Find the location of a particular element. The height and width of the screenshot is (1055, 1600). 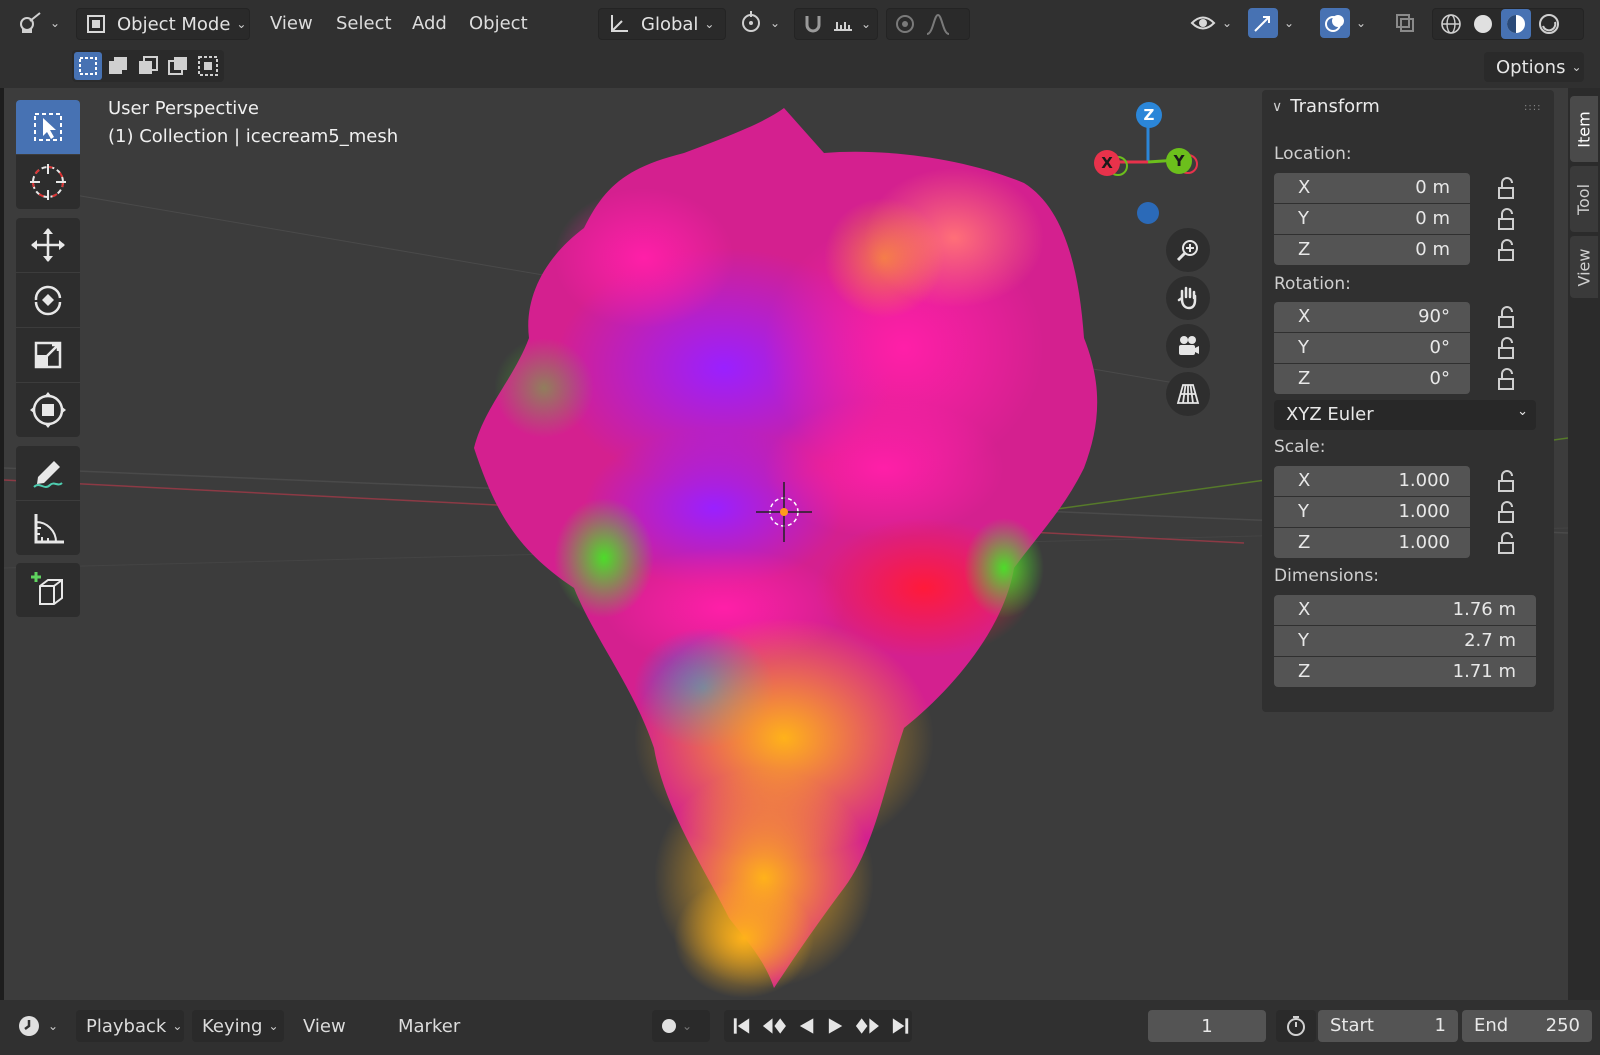

rotation-mode-select: XYZ Euler ⌄ is located at coordinates (1405, 415).